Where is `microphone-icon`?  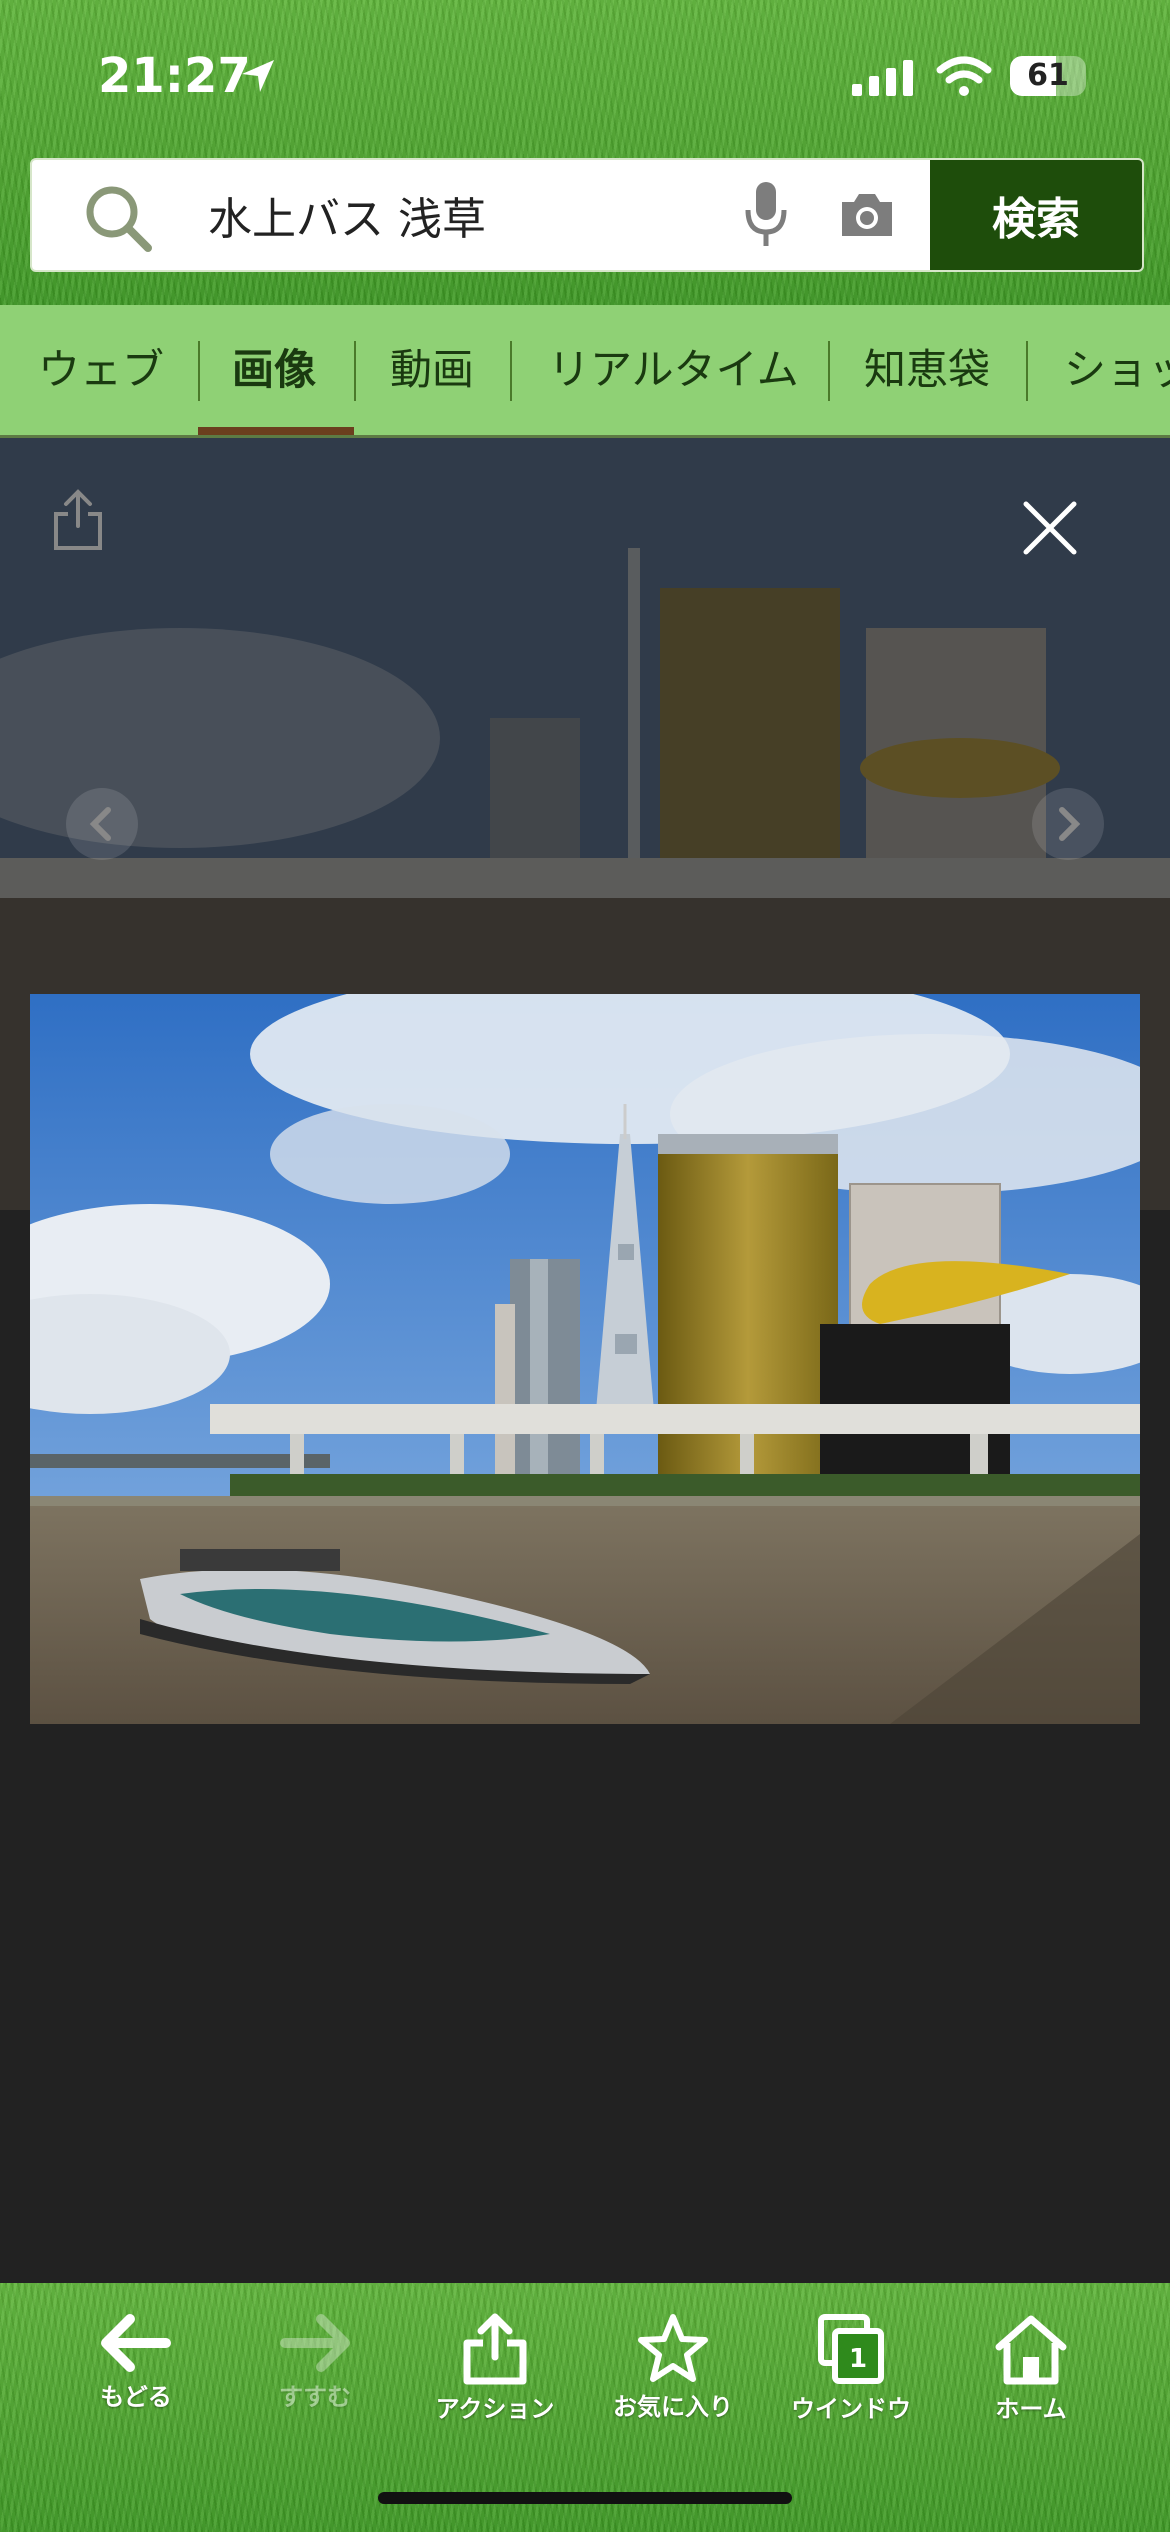 microphone-icon is located at coordinates (766, 215).